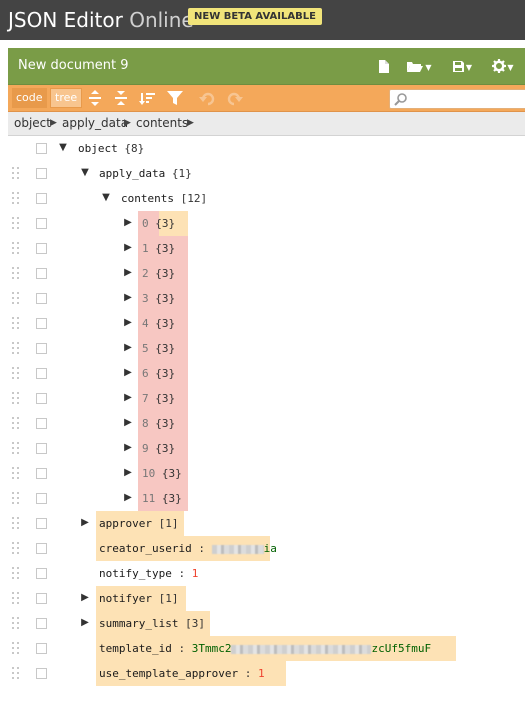  I want to click on field-name: template_id, so click(135, 648).